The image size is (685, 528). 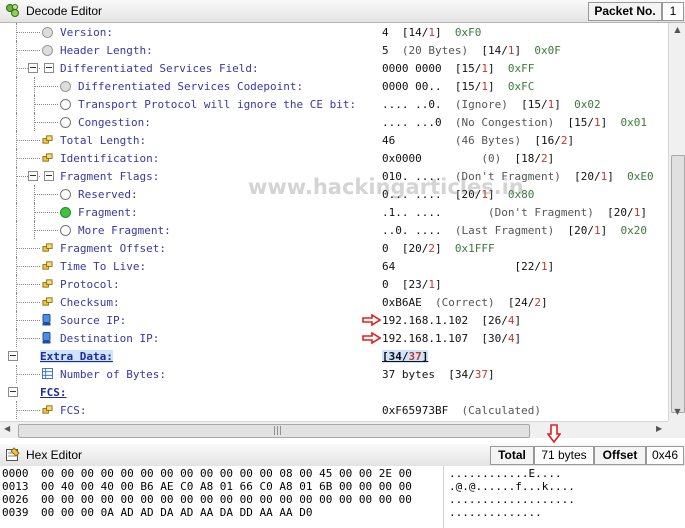 I want to click on tree-row-label: Extra Data:, so click(x=76, y=356).